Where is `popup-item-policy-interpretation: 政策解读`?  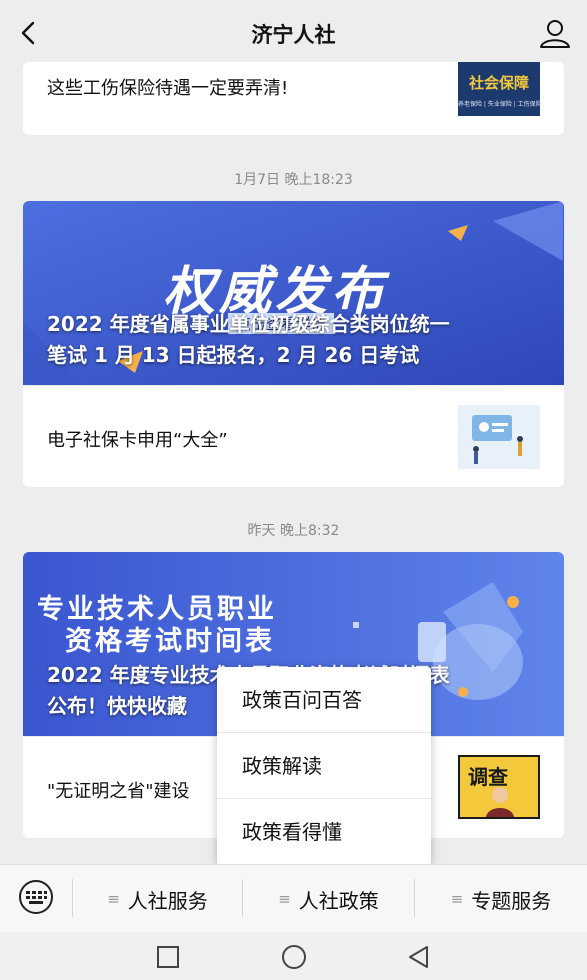
popup-item-policy-interpretation: 政策解读 is located at coordinates (324, 766).